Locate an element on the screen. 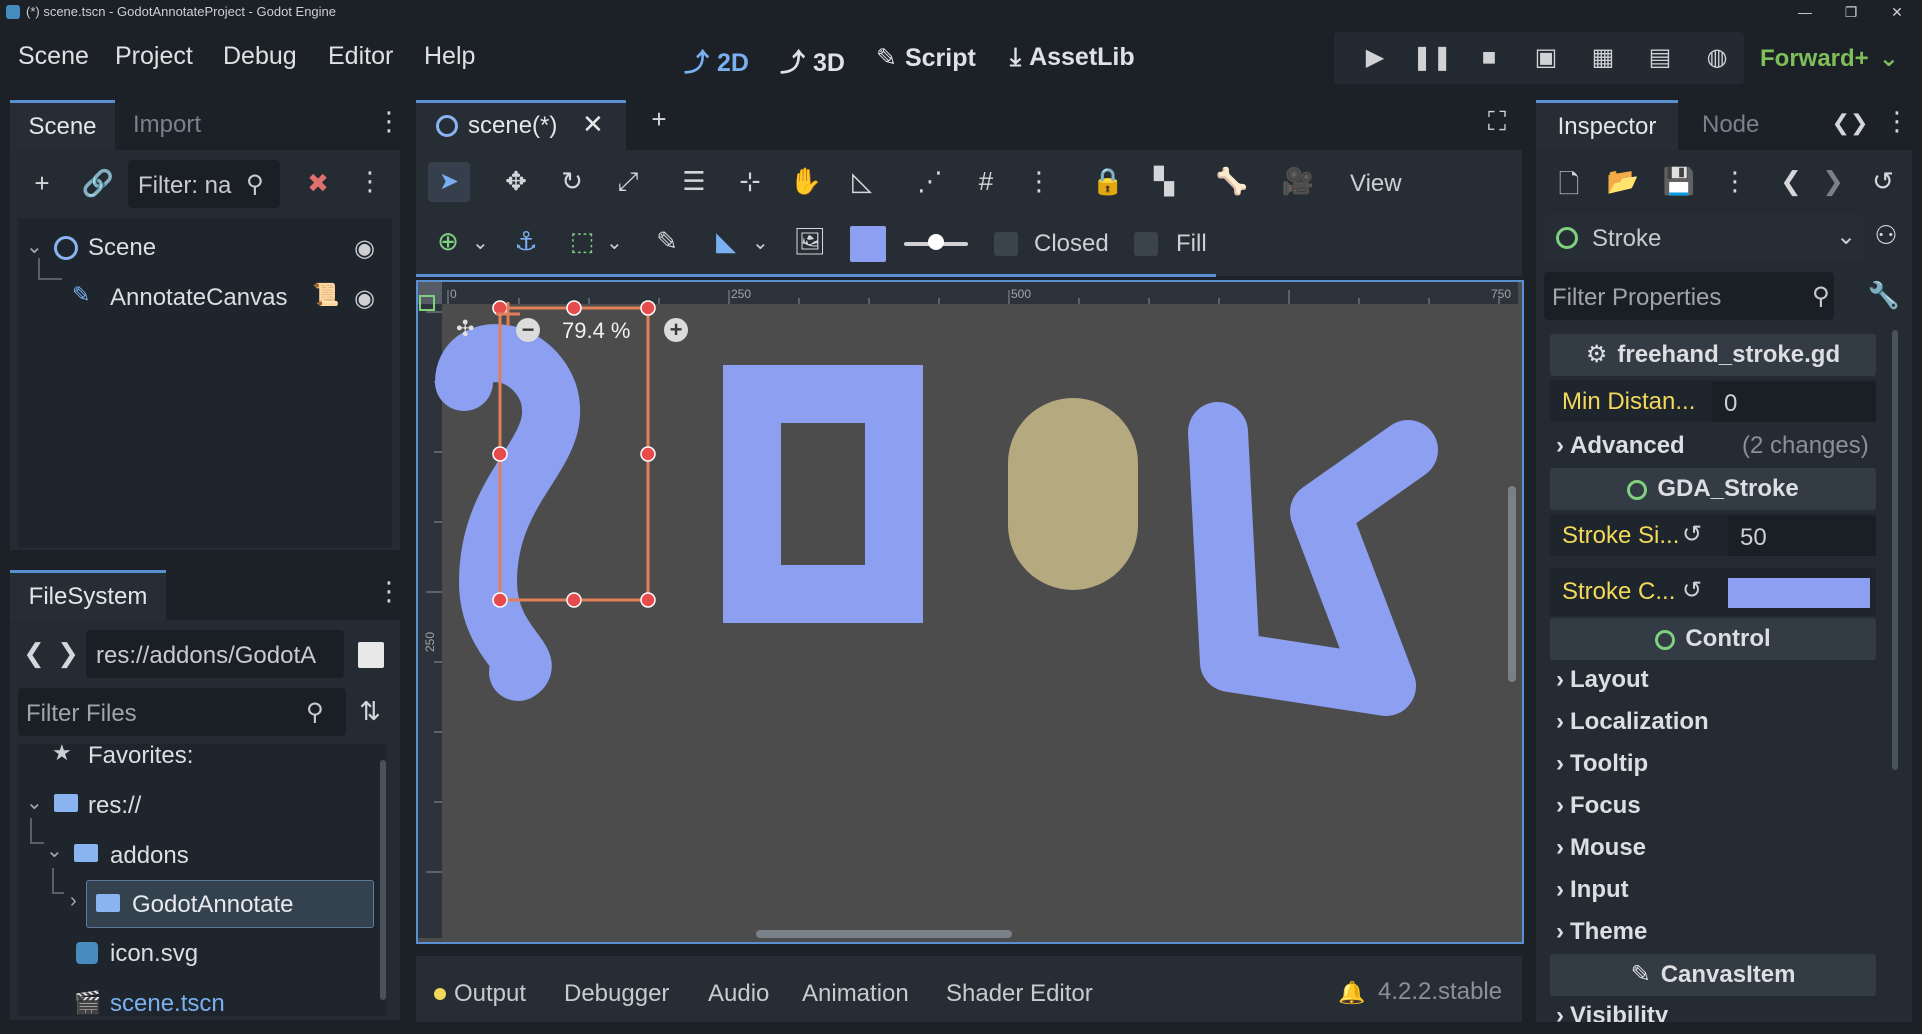 The image size is (1922, 1034). zoom-level: 79.4 % is located at coordinates (596, 331).